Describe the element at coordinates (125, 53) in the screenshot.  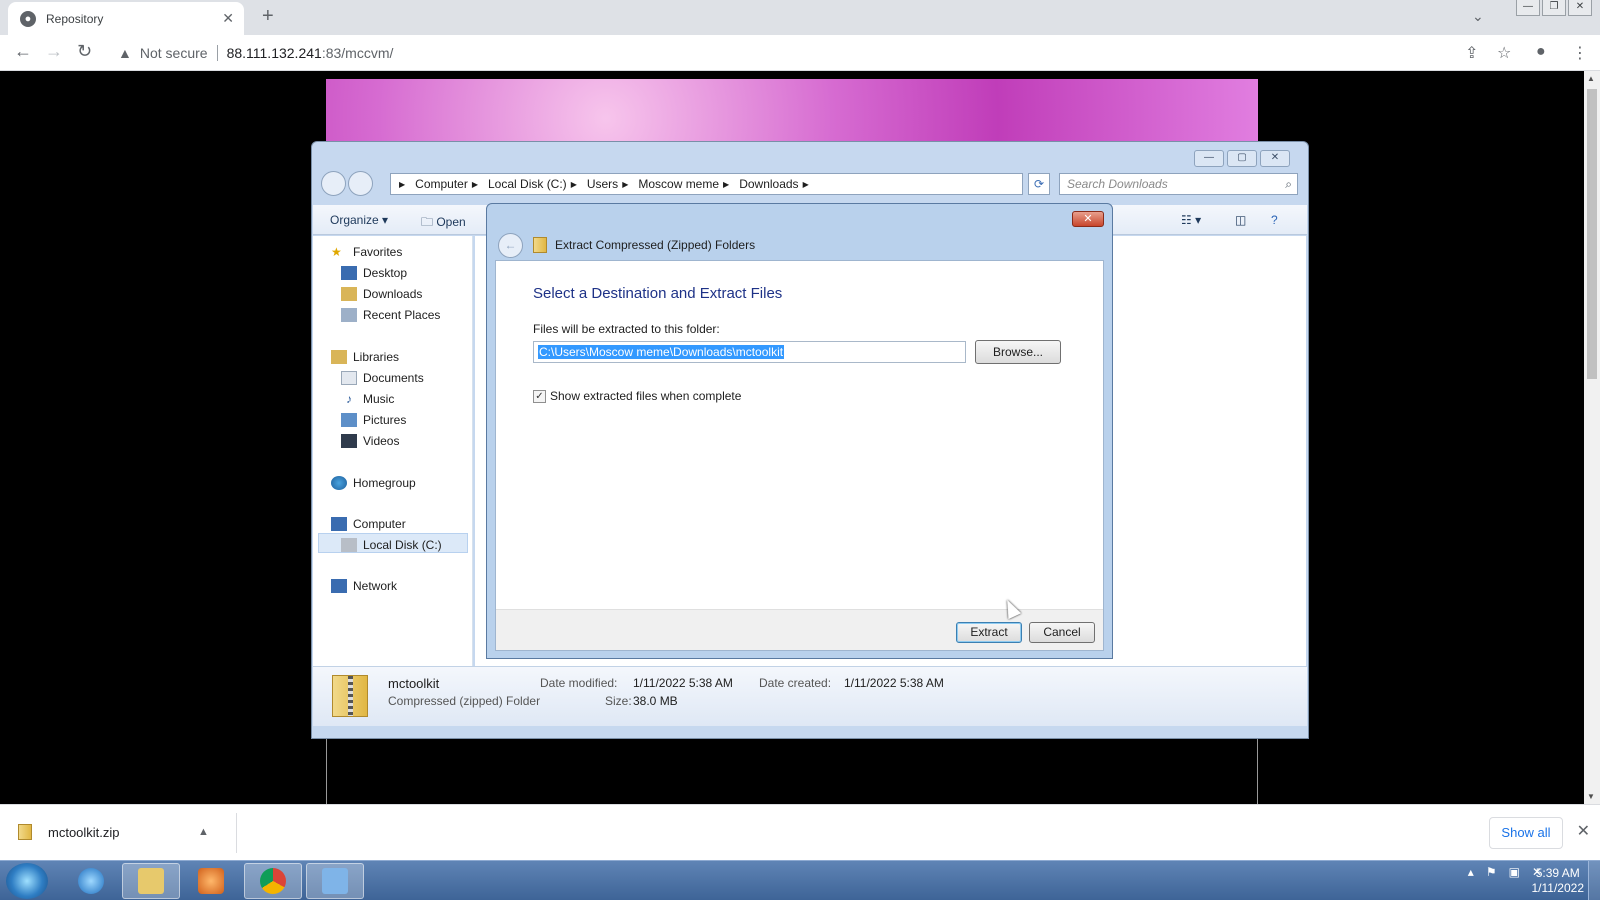
I see `warning-triangle-icon: ▲` at that location.